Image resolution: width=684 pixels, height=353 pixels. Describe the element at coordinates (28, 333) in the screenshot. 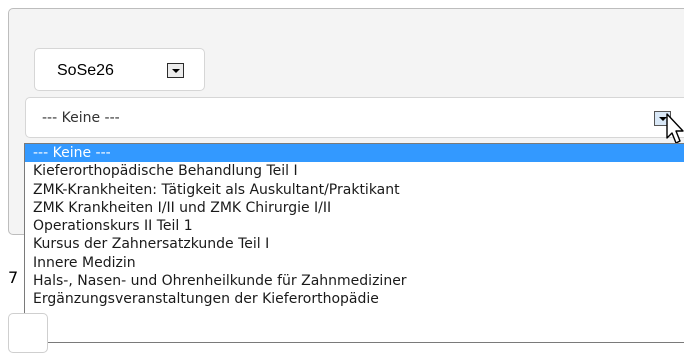

I see `partial-field` at that location.